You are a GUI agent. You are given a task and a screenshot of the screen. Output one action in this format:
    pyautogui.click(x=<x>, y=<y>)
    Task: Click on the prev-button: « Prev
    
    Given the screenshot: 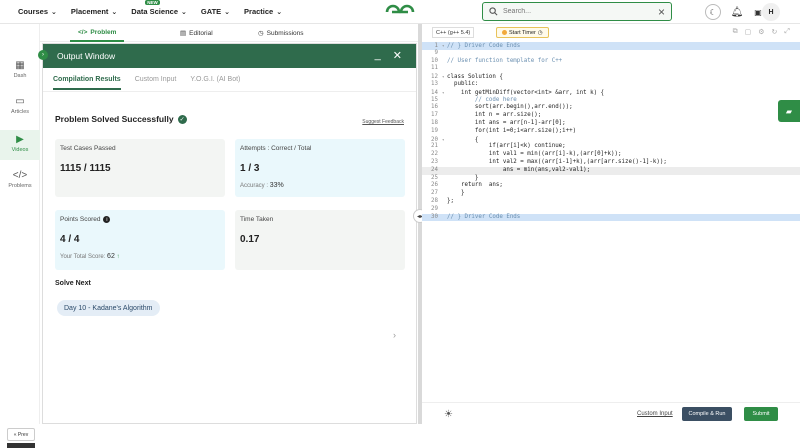 What is the action you would take?
    pyautogui.click(x=21, y=434)
    